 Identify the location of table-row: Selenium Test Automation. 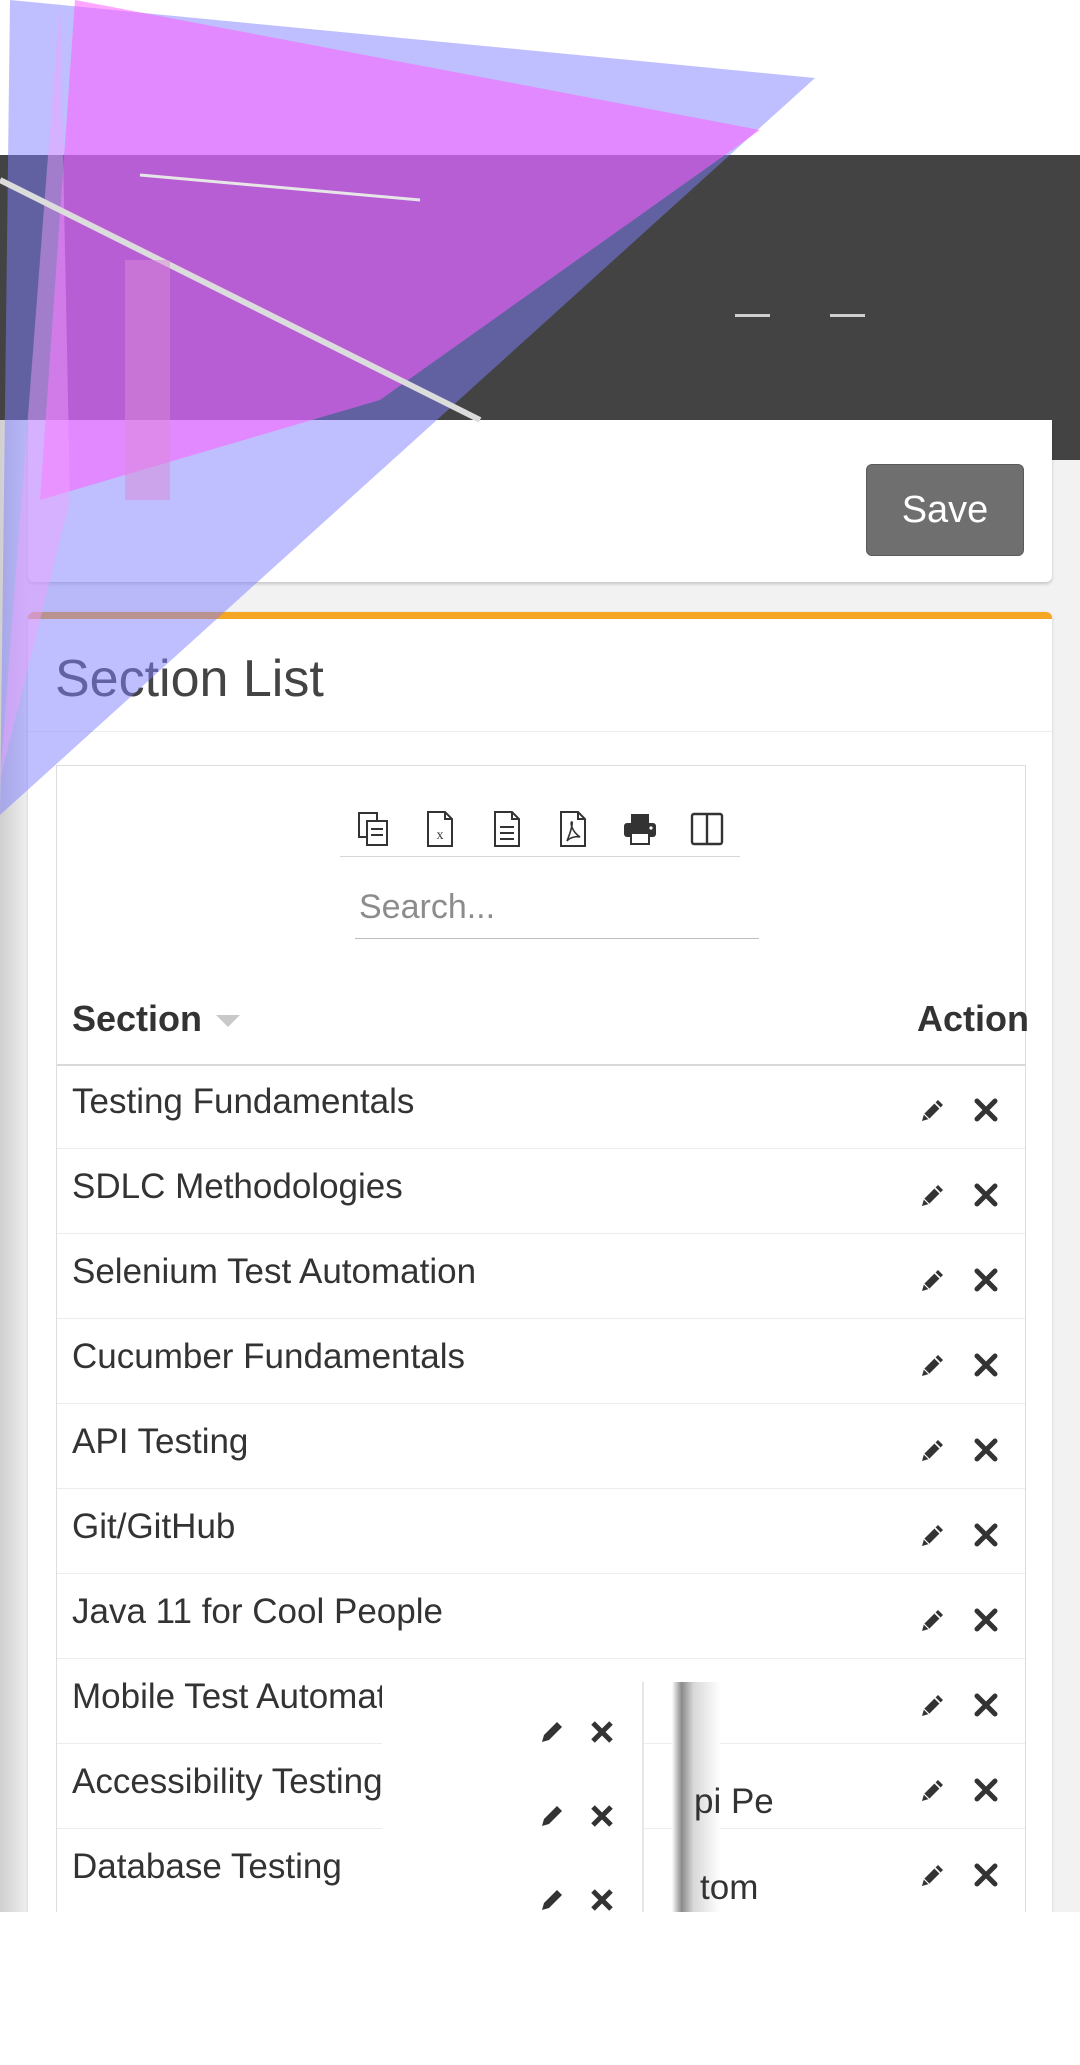
(541, 1276).